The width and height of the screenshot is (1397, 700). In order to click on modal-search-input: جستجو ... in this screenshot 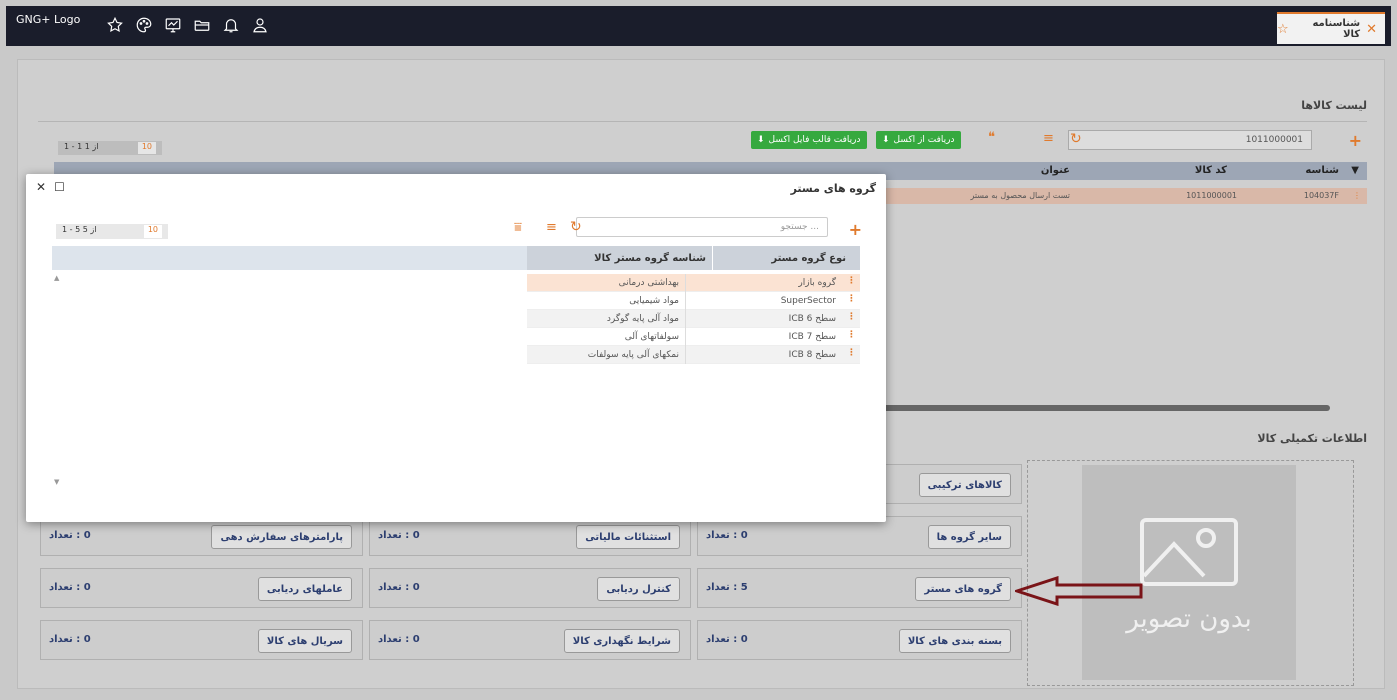, I will do `click(702, 227)`.